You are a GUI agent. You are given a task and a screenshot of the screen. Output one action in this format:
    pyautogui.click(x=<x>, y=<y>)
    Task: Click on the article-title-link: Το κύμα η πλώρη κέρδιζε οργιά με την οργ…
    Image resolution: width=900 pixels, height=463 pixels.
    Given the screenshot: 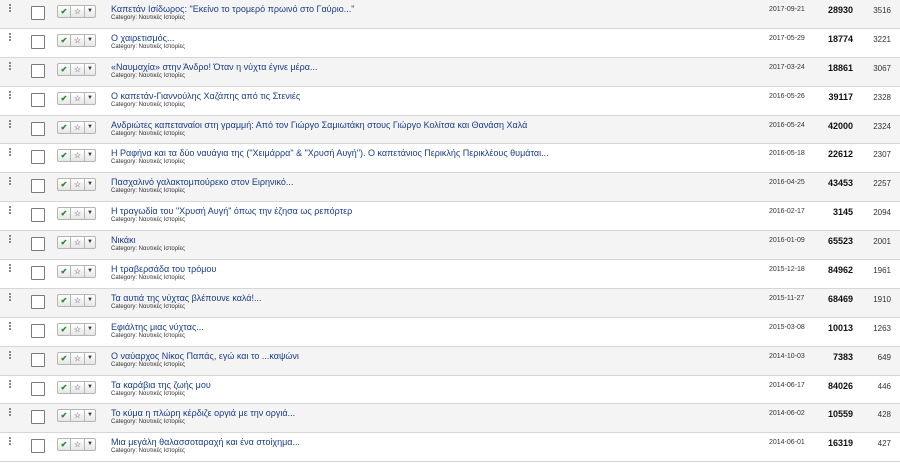 What is the action you would take?
    pyautogui.click(x=203, y=413)
    